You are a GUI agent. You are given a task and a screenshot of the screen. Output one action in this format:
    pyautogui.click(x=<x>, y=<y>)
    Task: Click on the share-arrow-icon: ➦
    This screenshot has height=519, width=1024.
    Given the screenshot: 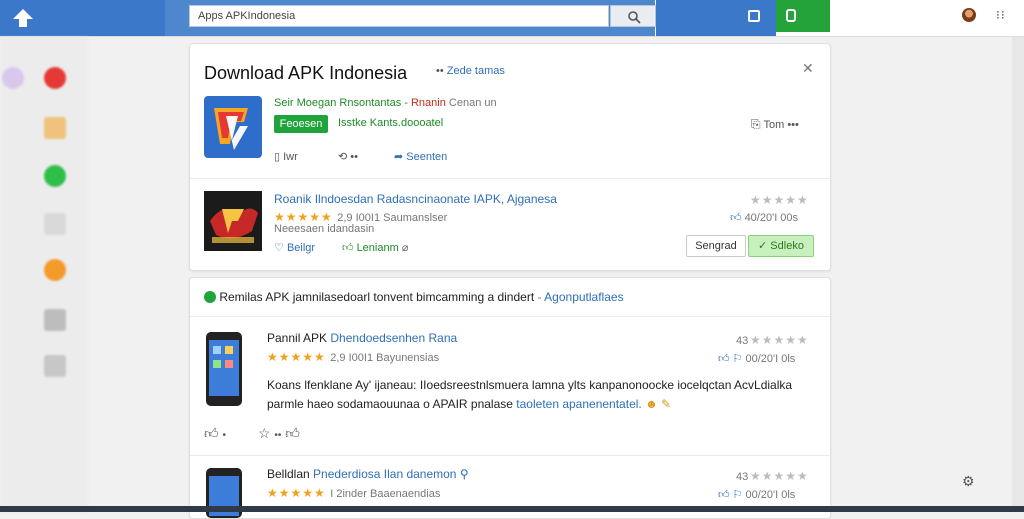 What is the action you would take?
    pyautogui.click(x=399, y=157)
    